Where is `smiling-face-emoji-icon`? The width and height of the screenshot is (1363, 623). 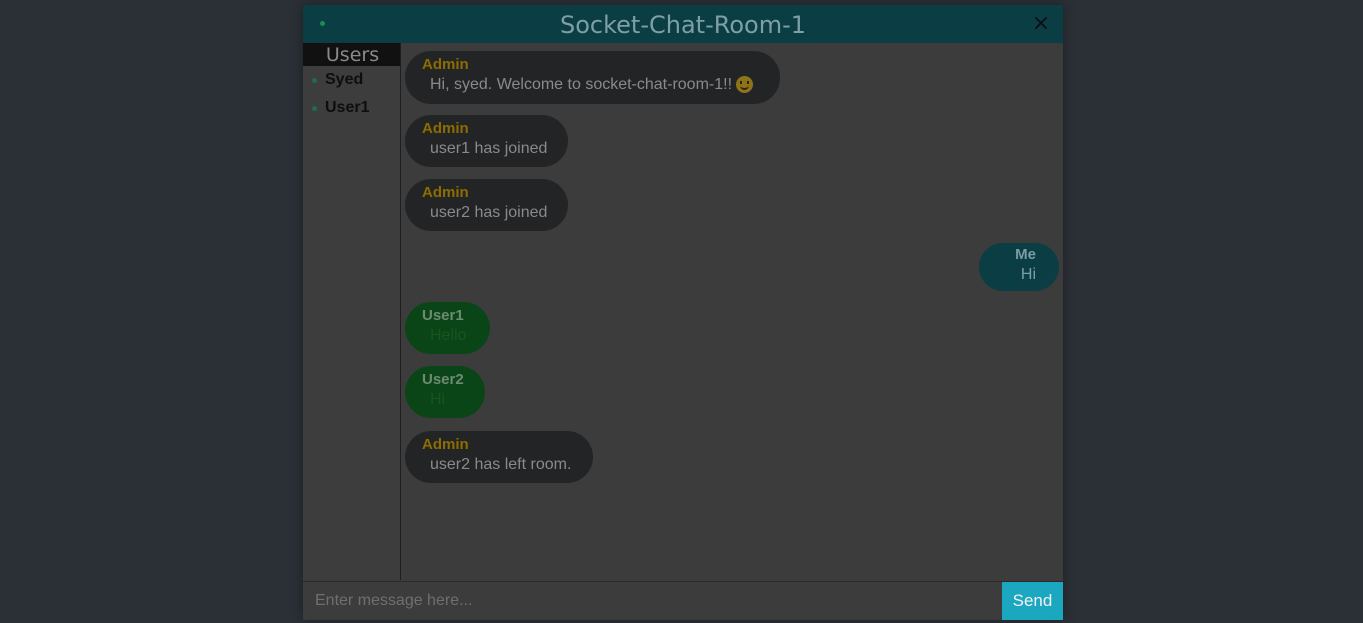 smiling-face-emoji-icon is located at coordinates (745, 84).